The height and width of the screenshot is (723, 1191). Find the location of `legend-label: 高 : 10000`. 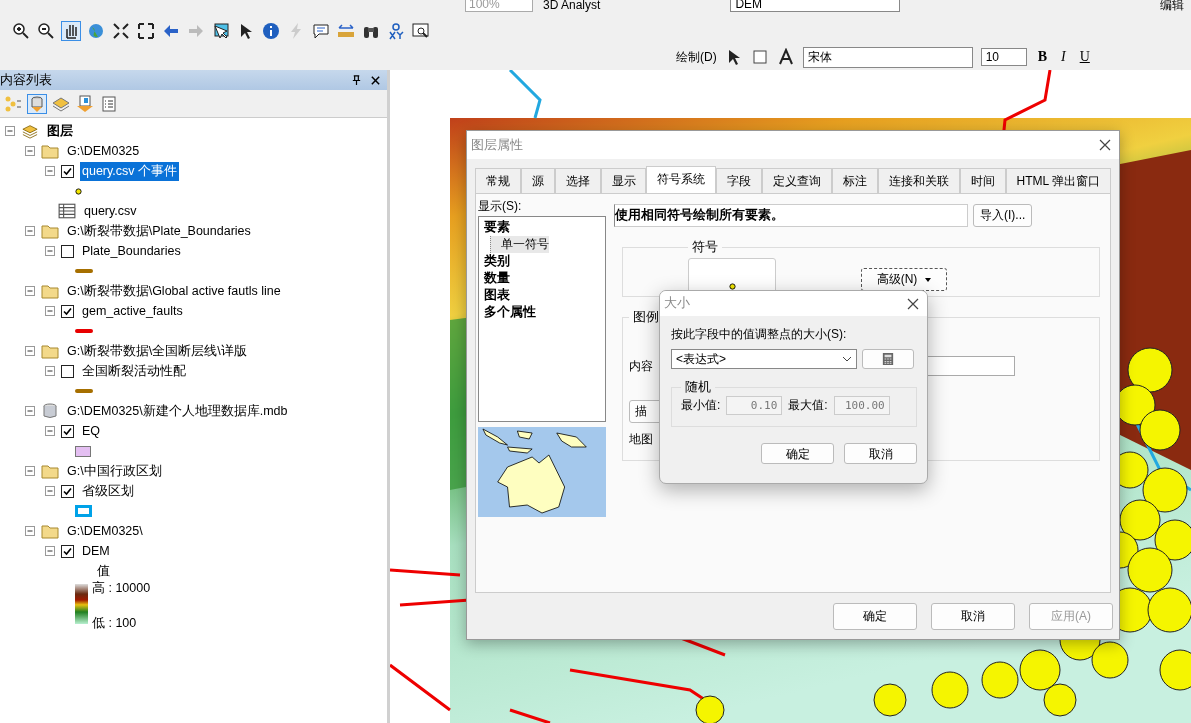

legend-label: 高 : 10000 is located at coordinates (121, 588).